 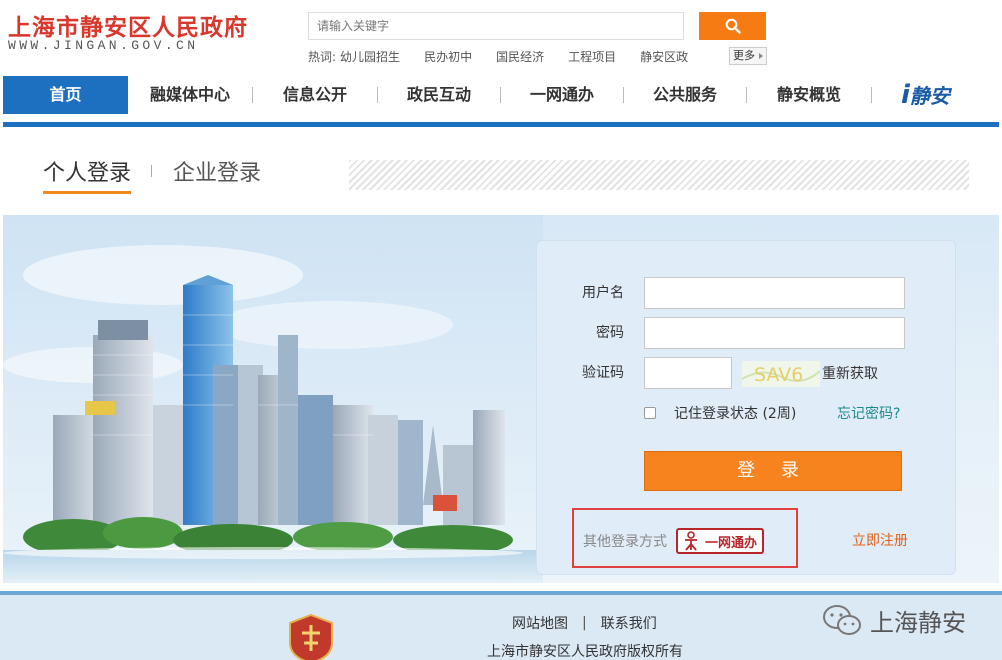 I want to click on nav-divider, so click(x=871, y=95).